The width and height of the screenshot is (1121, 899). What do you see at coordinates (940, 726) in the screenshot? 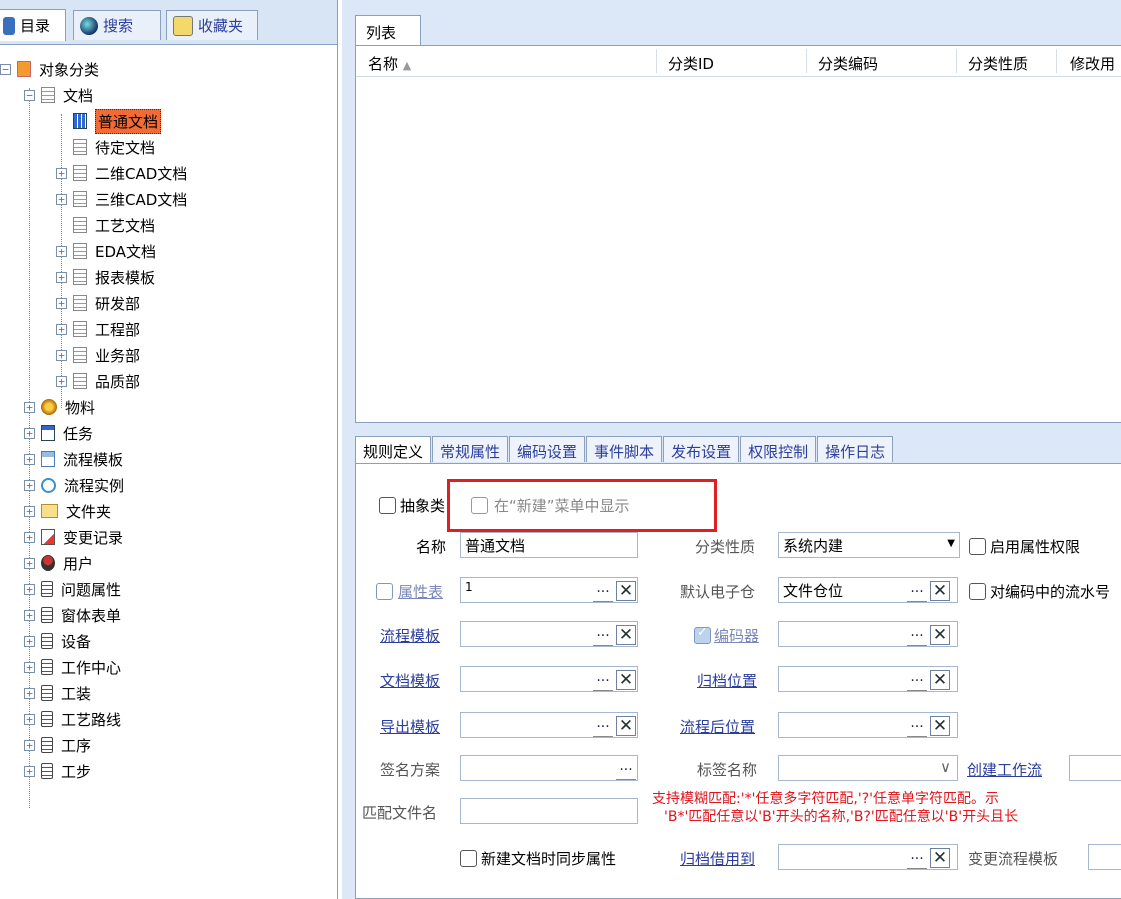
I see `post-flow-location-clear-button: ✕` at bounding box center [940, 726].